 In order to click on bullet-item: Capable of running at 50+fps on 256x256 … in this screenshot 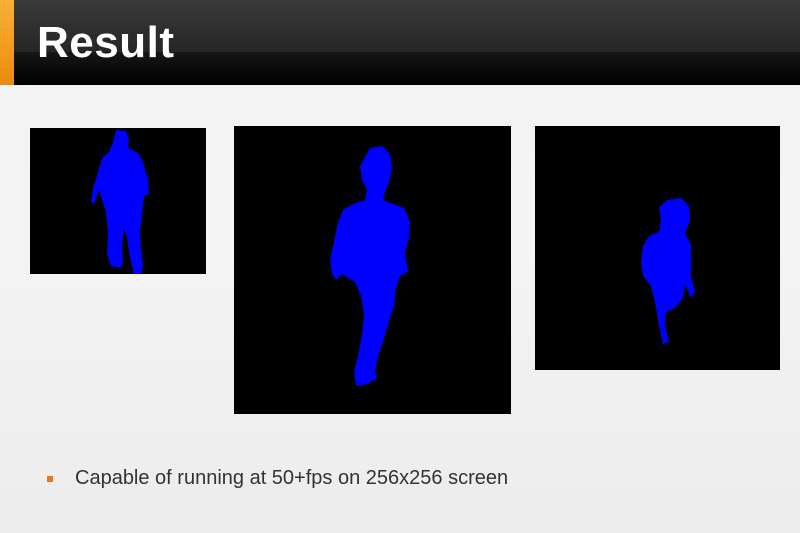, I will do `click(277, 478)`.